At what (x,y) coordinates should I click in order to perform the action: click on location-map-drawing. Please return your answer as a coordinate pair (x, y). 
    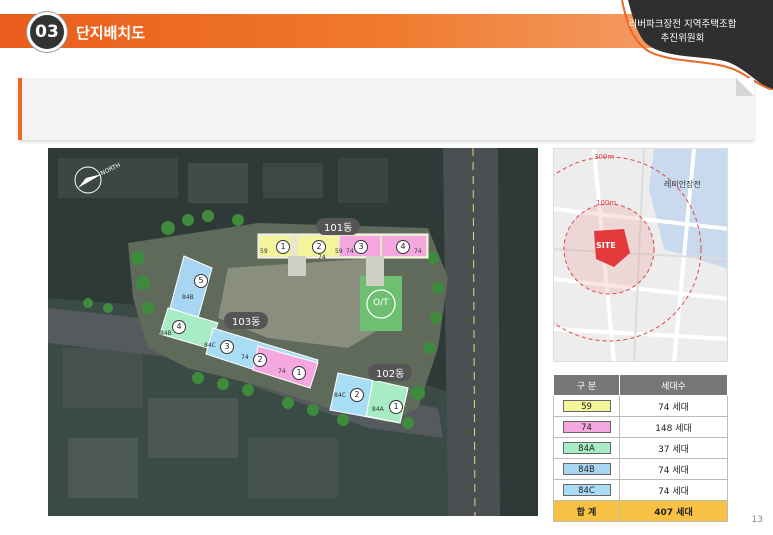
    Looking at the image, I should click on (640, 255).